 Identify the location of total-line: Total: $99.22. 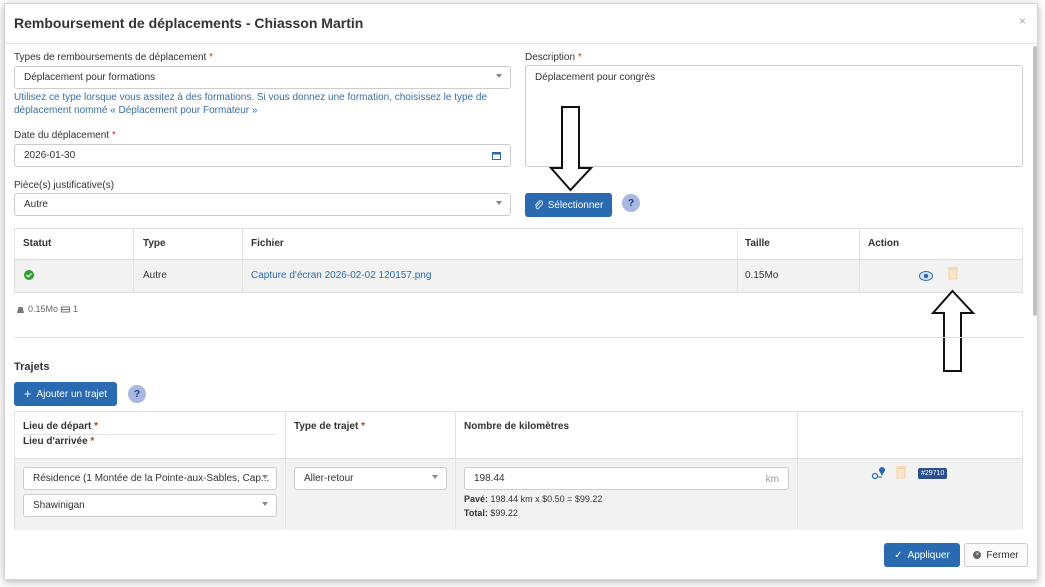
(491, 513).